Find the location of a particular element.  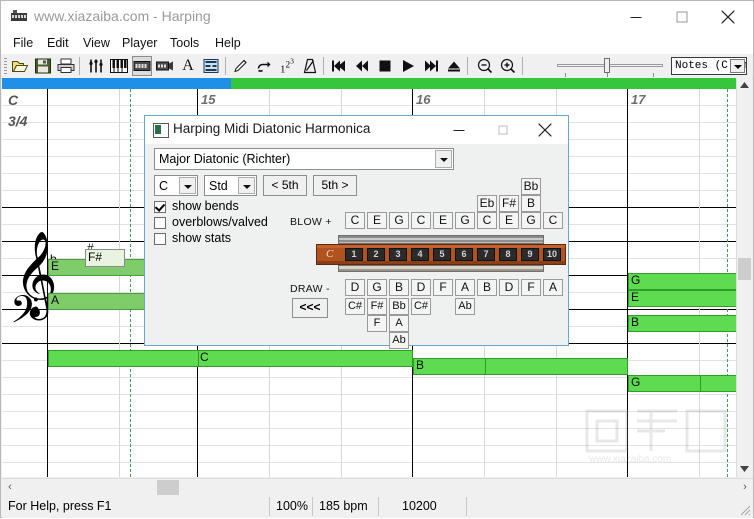

skip-end-icon is located at coordinates (431, 66).